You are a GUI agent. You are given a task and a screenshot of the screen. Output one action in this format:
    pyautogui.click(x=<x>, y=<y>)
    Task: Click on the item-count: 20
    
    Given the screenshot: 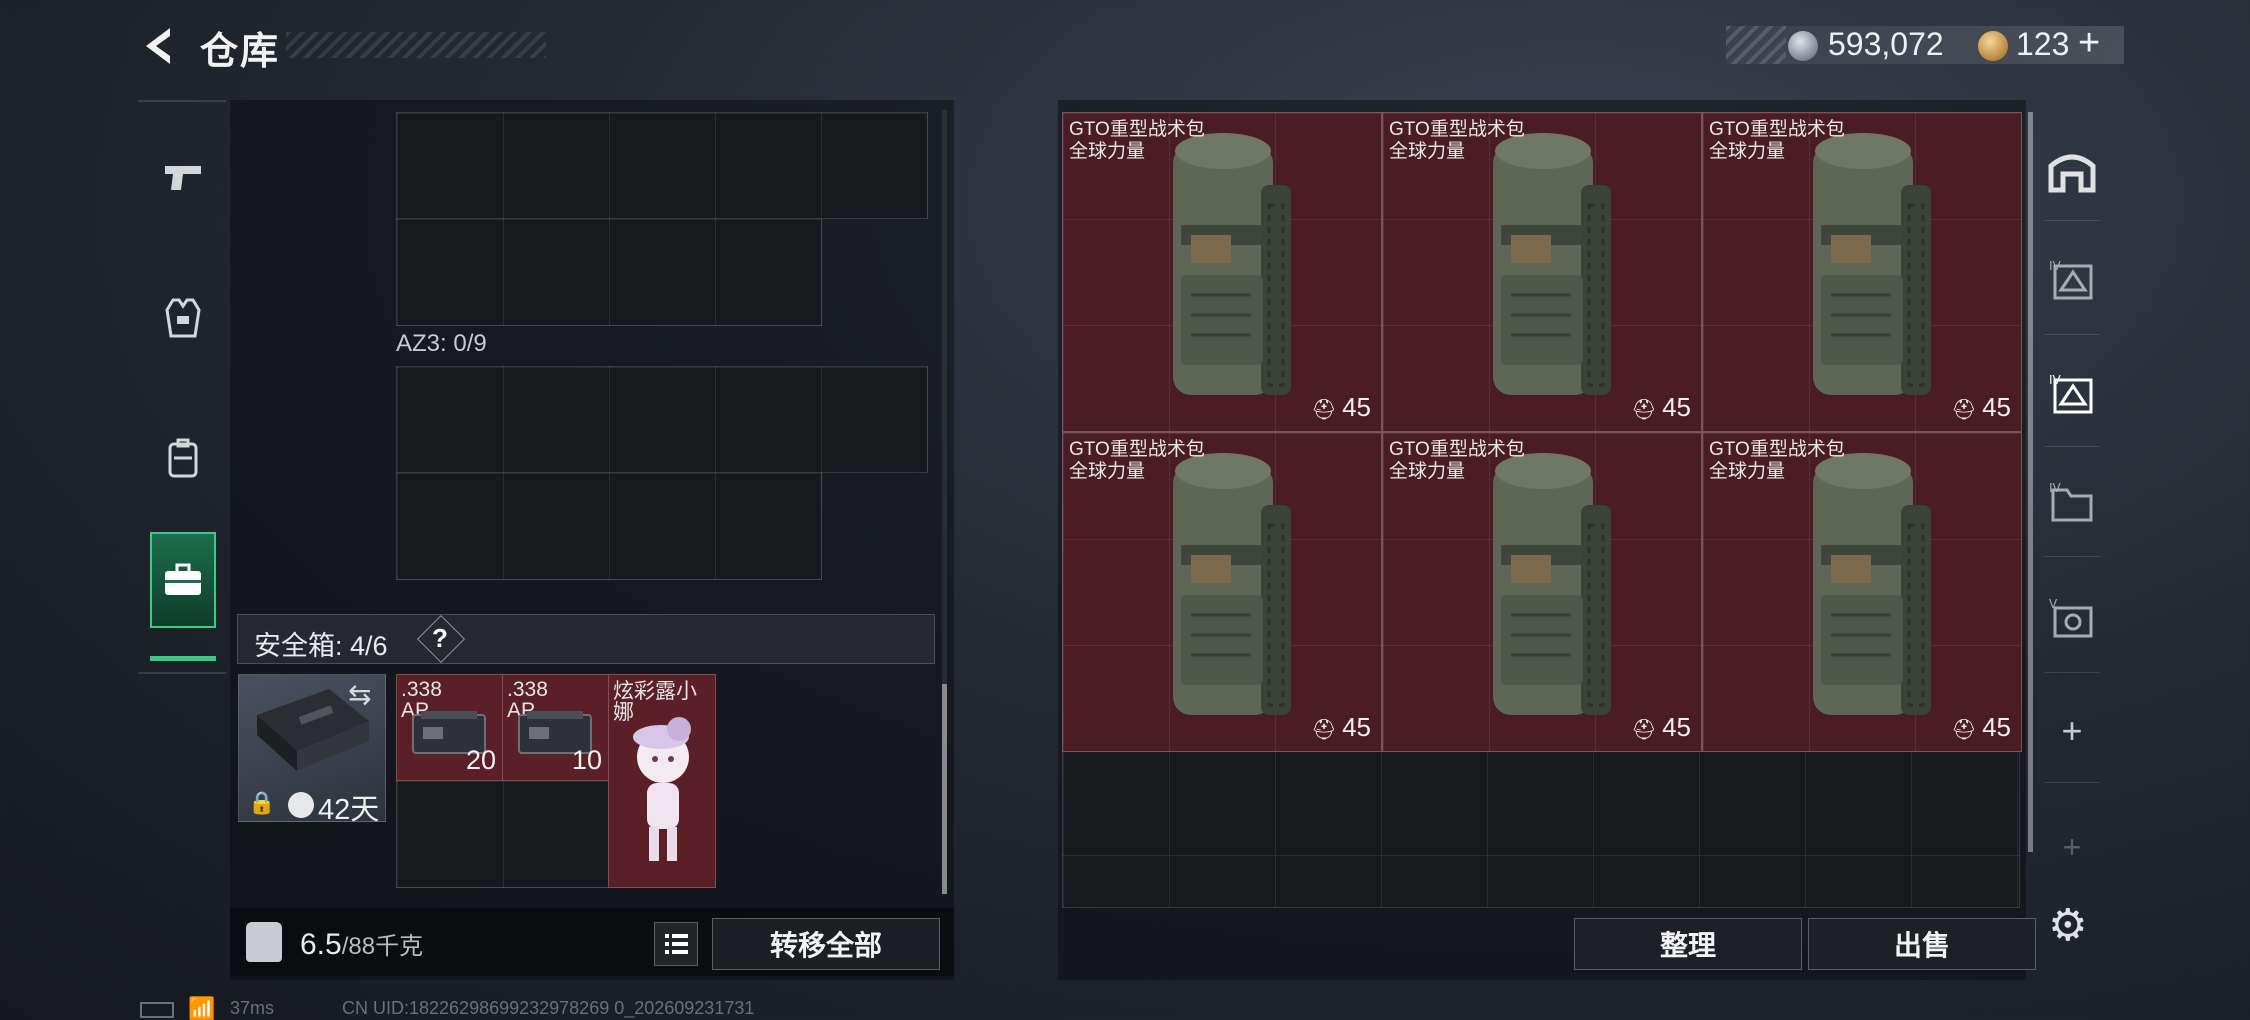 What is the action you would take?
    pyautogui.click(x=480, y=760)
    